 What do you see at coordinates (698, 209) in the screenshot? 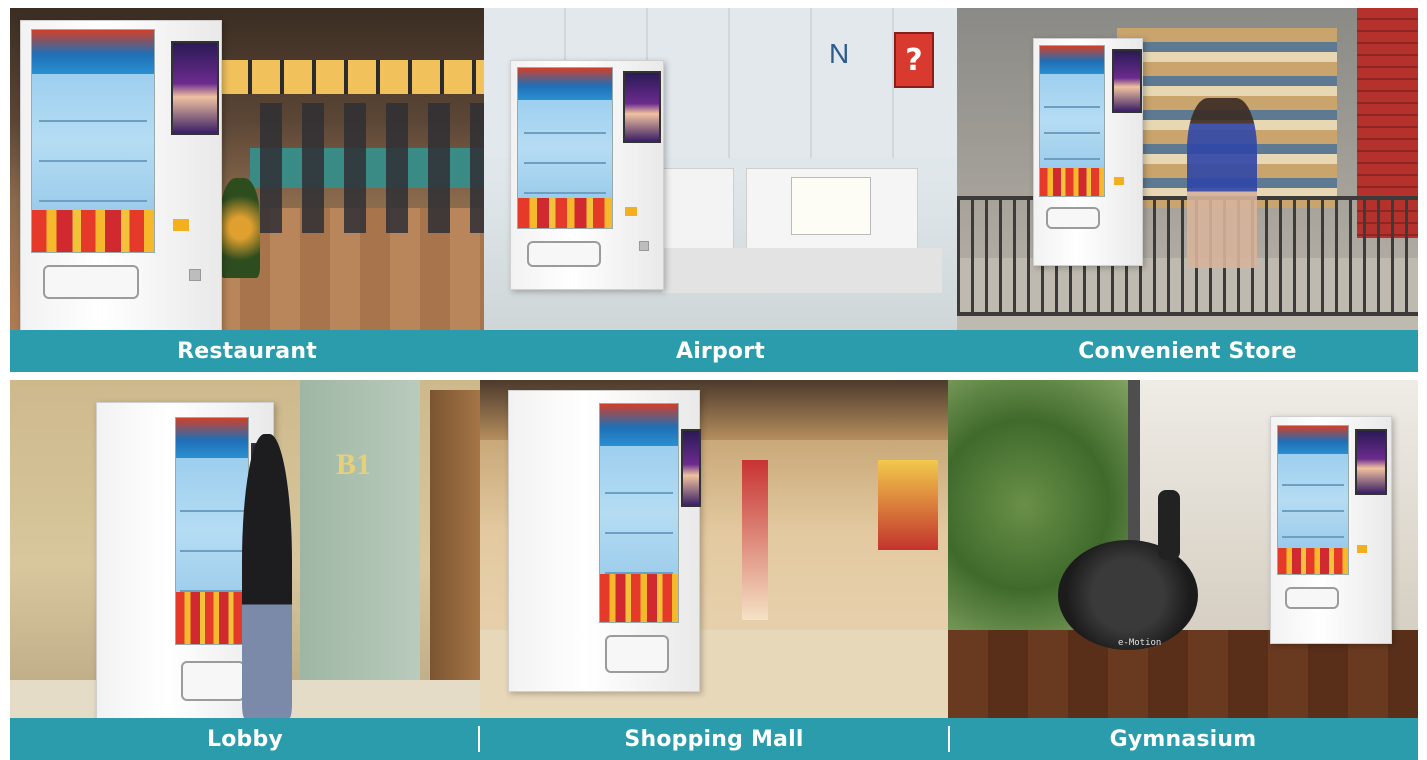
I see `info-kiosk-left` at bounding box center [698, 209].